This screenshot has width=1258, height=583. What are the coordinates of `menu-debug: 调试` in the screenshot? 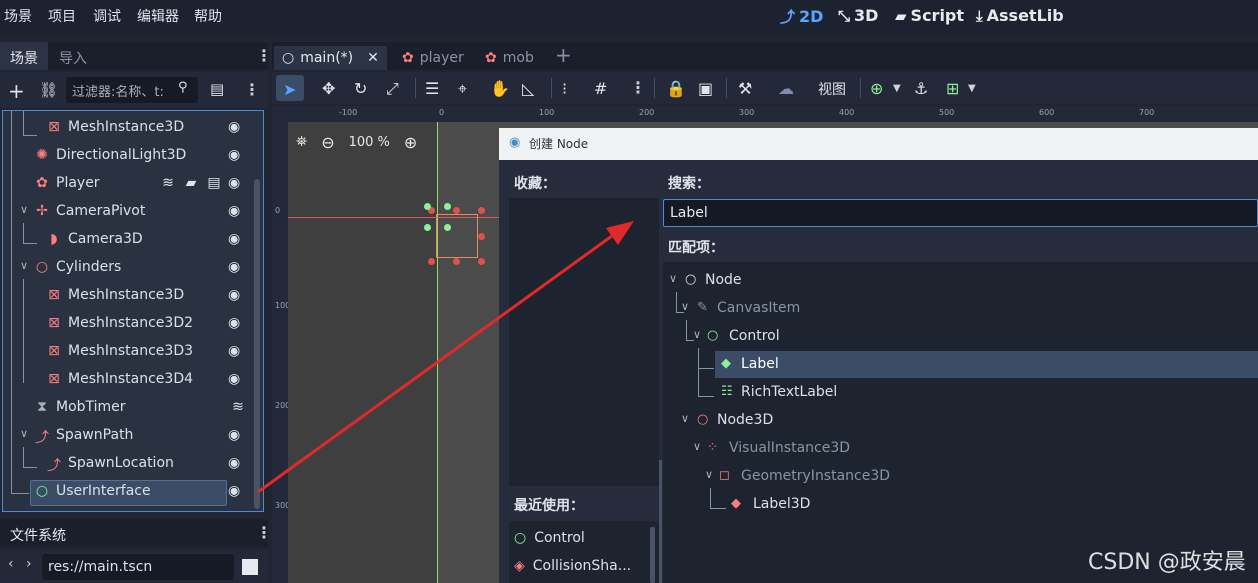 It's located at (107, 16).